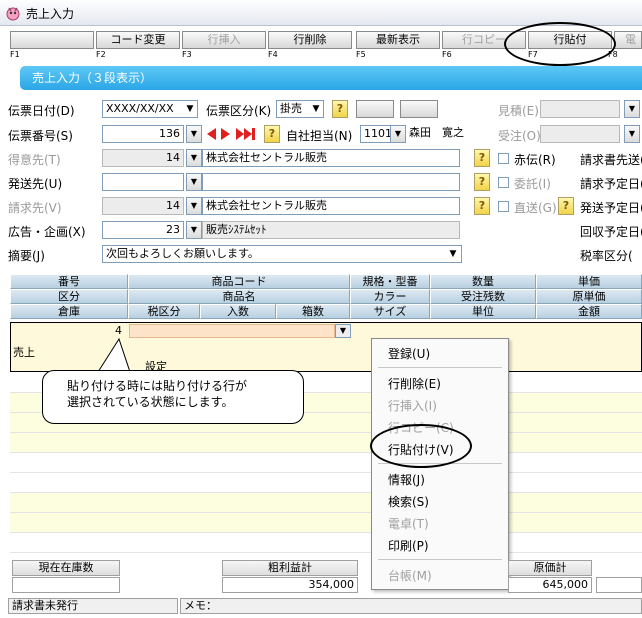 Image resolution: width=642 pixels, height=618 pixels. Describe the element at coordinates (331, 158) in the screenshot. I see `customer-name-field: 株式会社セントラル販売` at that location.